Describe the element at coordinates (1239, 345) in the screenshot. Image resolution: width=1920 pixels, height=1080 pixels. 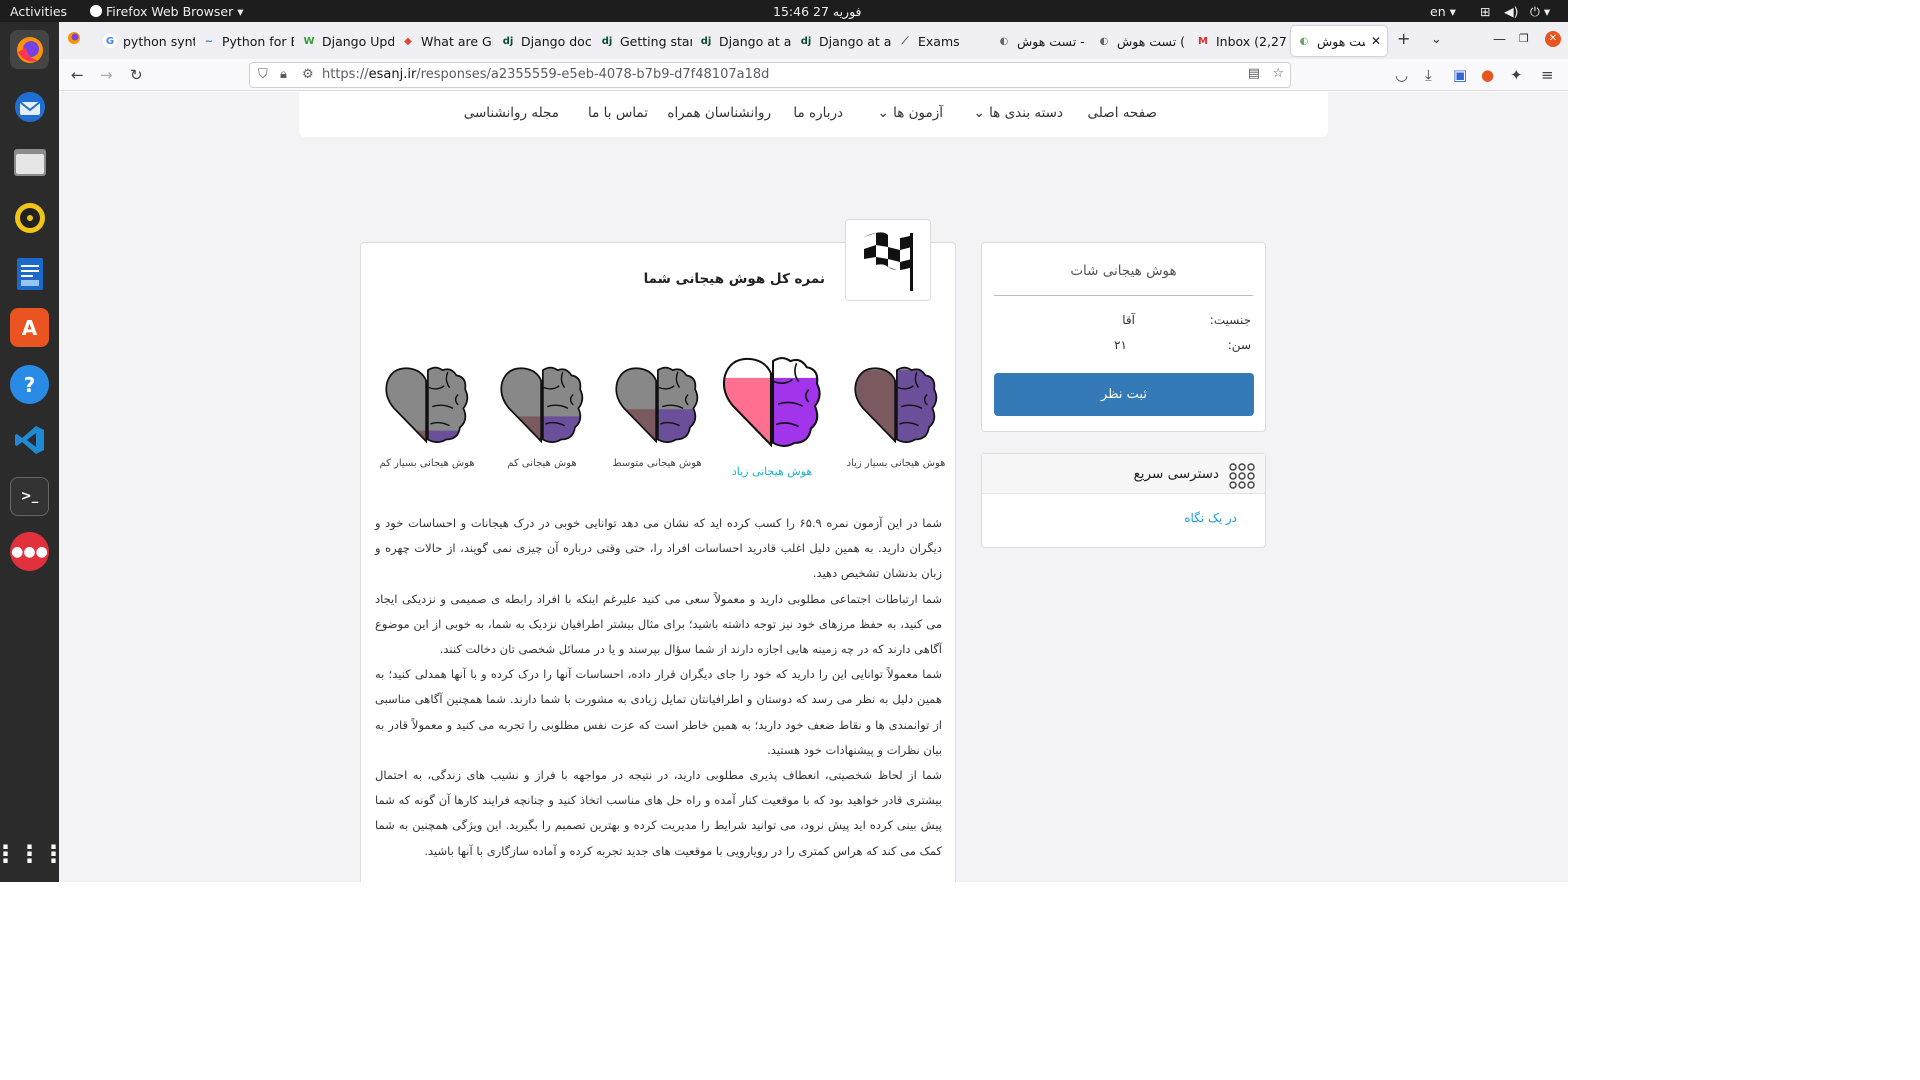
I see `age-label: سن:` at that location.